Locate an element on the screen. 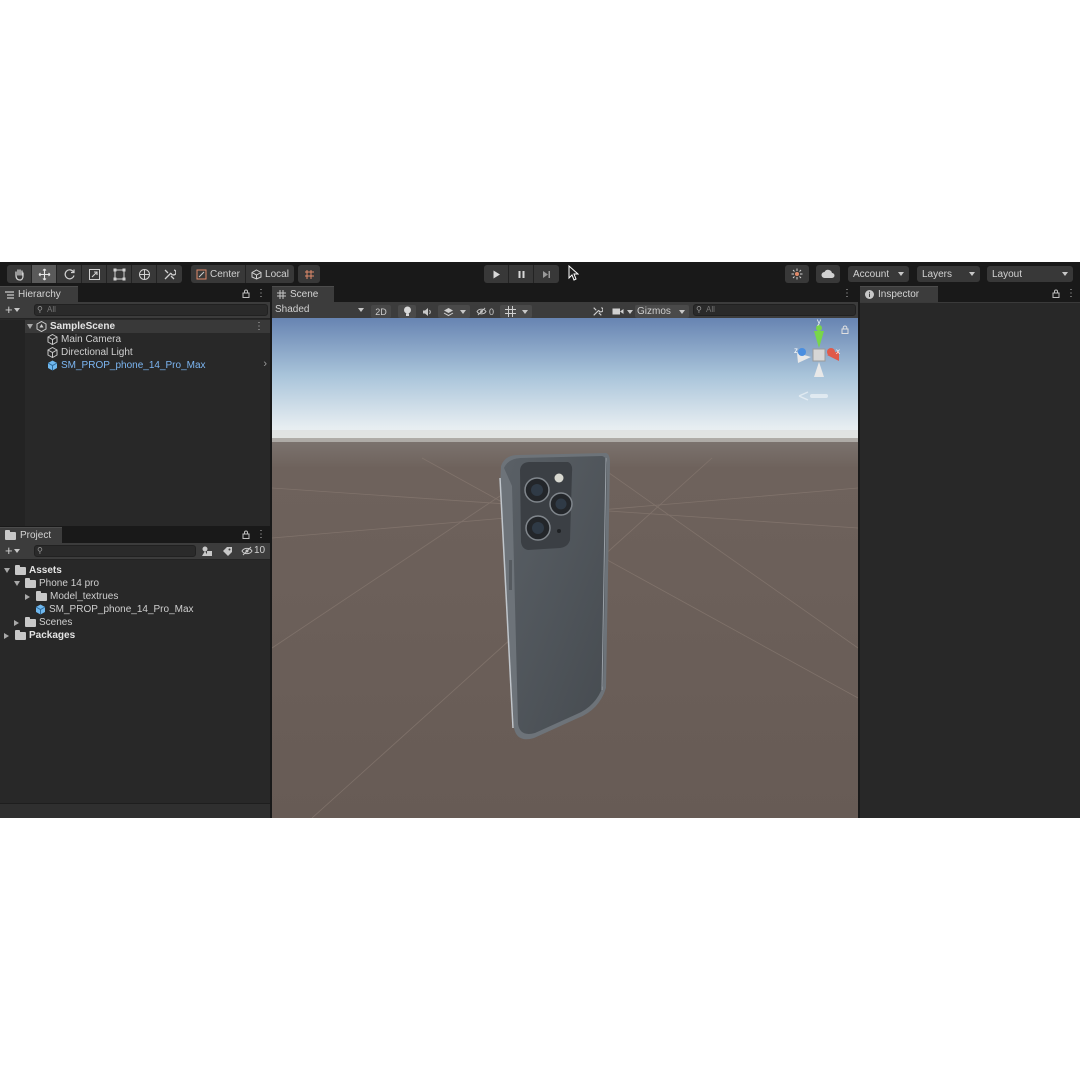 This screenshot has height=1080, width=1080. scene-header-row: SampleScene is located at coordinates (71, 326).